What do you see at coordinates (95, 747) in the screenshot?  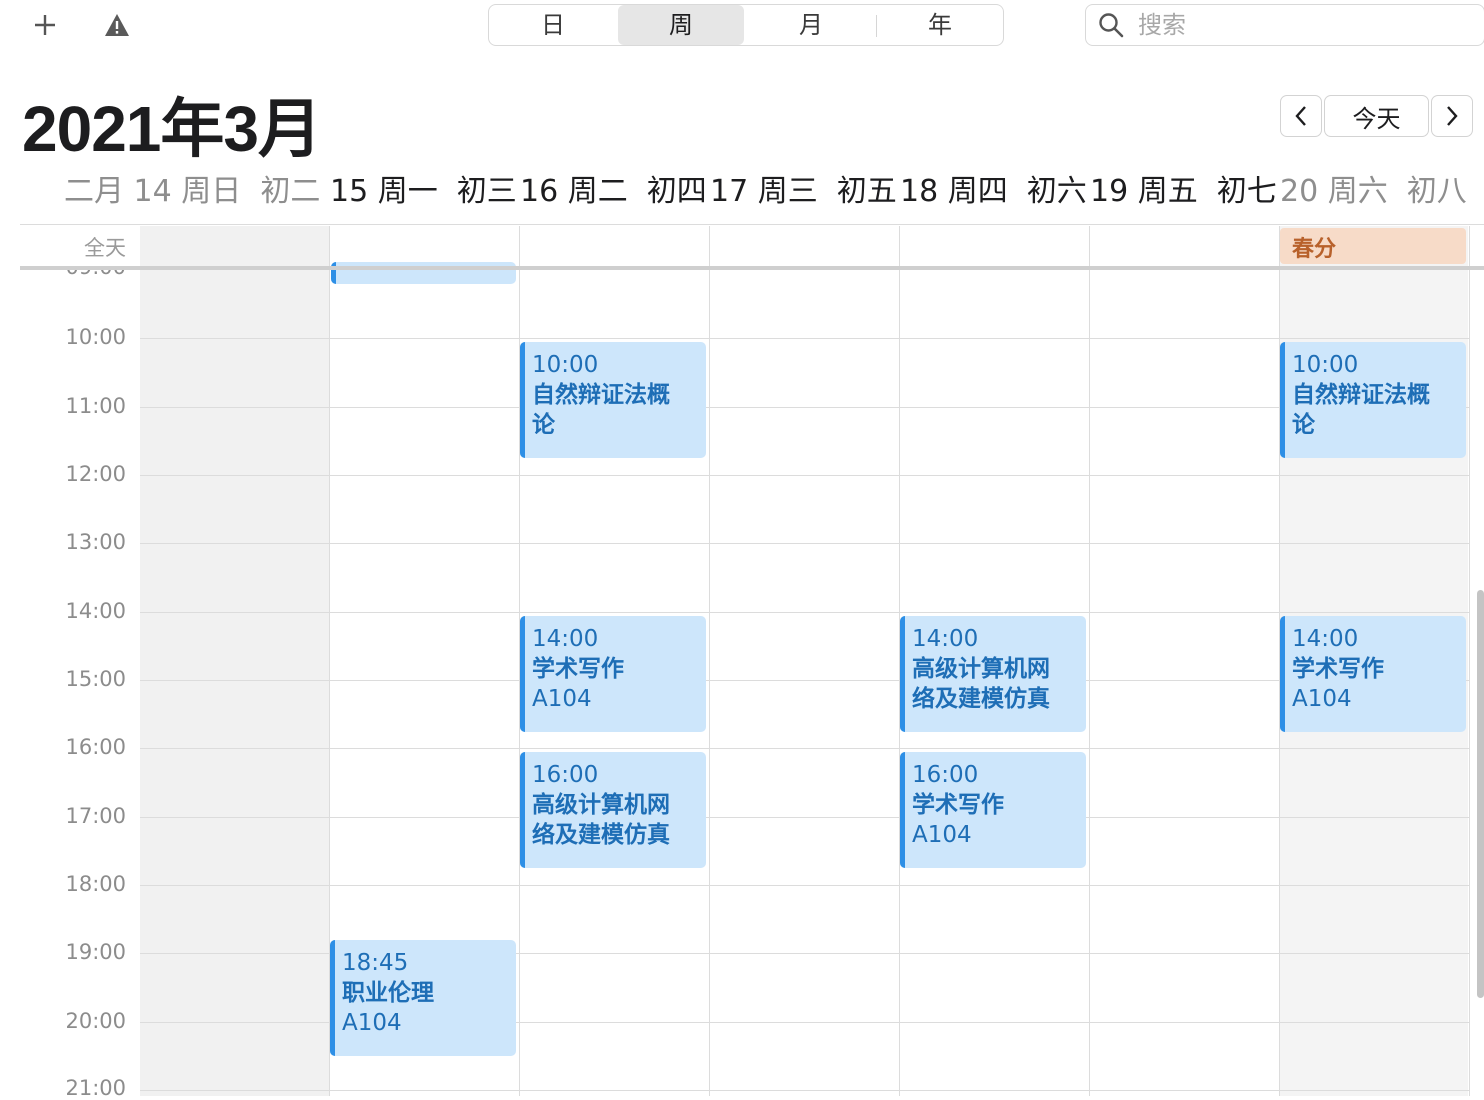 I see `time-label: 16:00` at bounding box center [95, 747].